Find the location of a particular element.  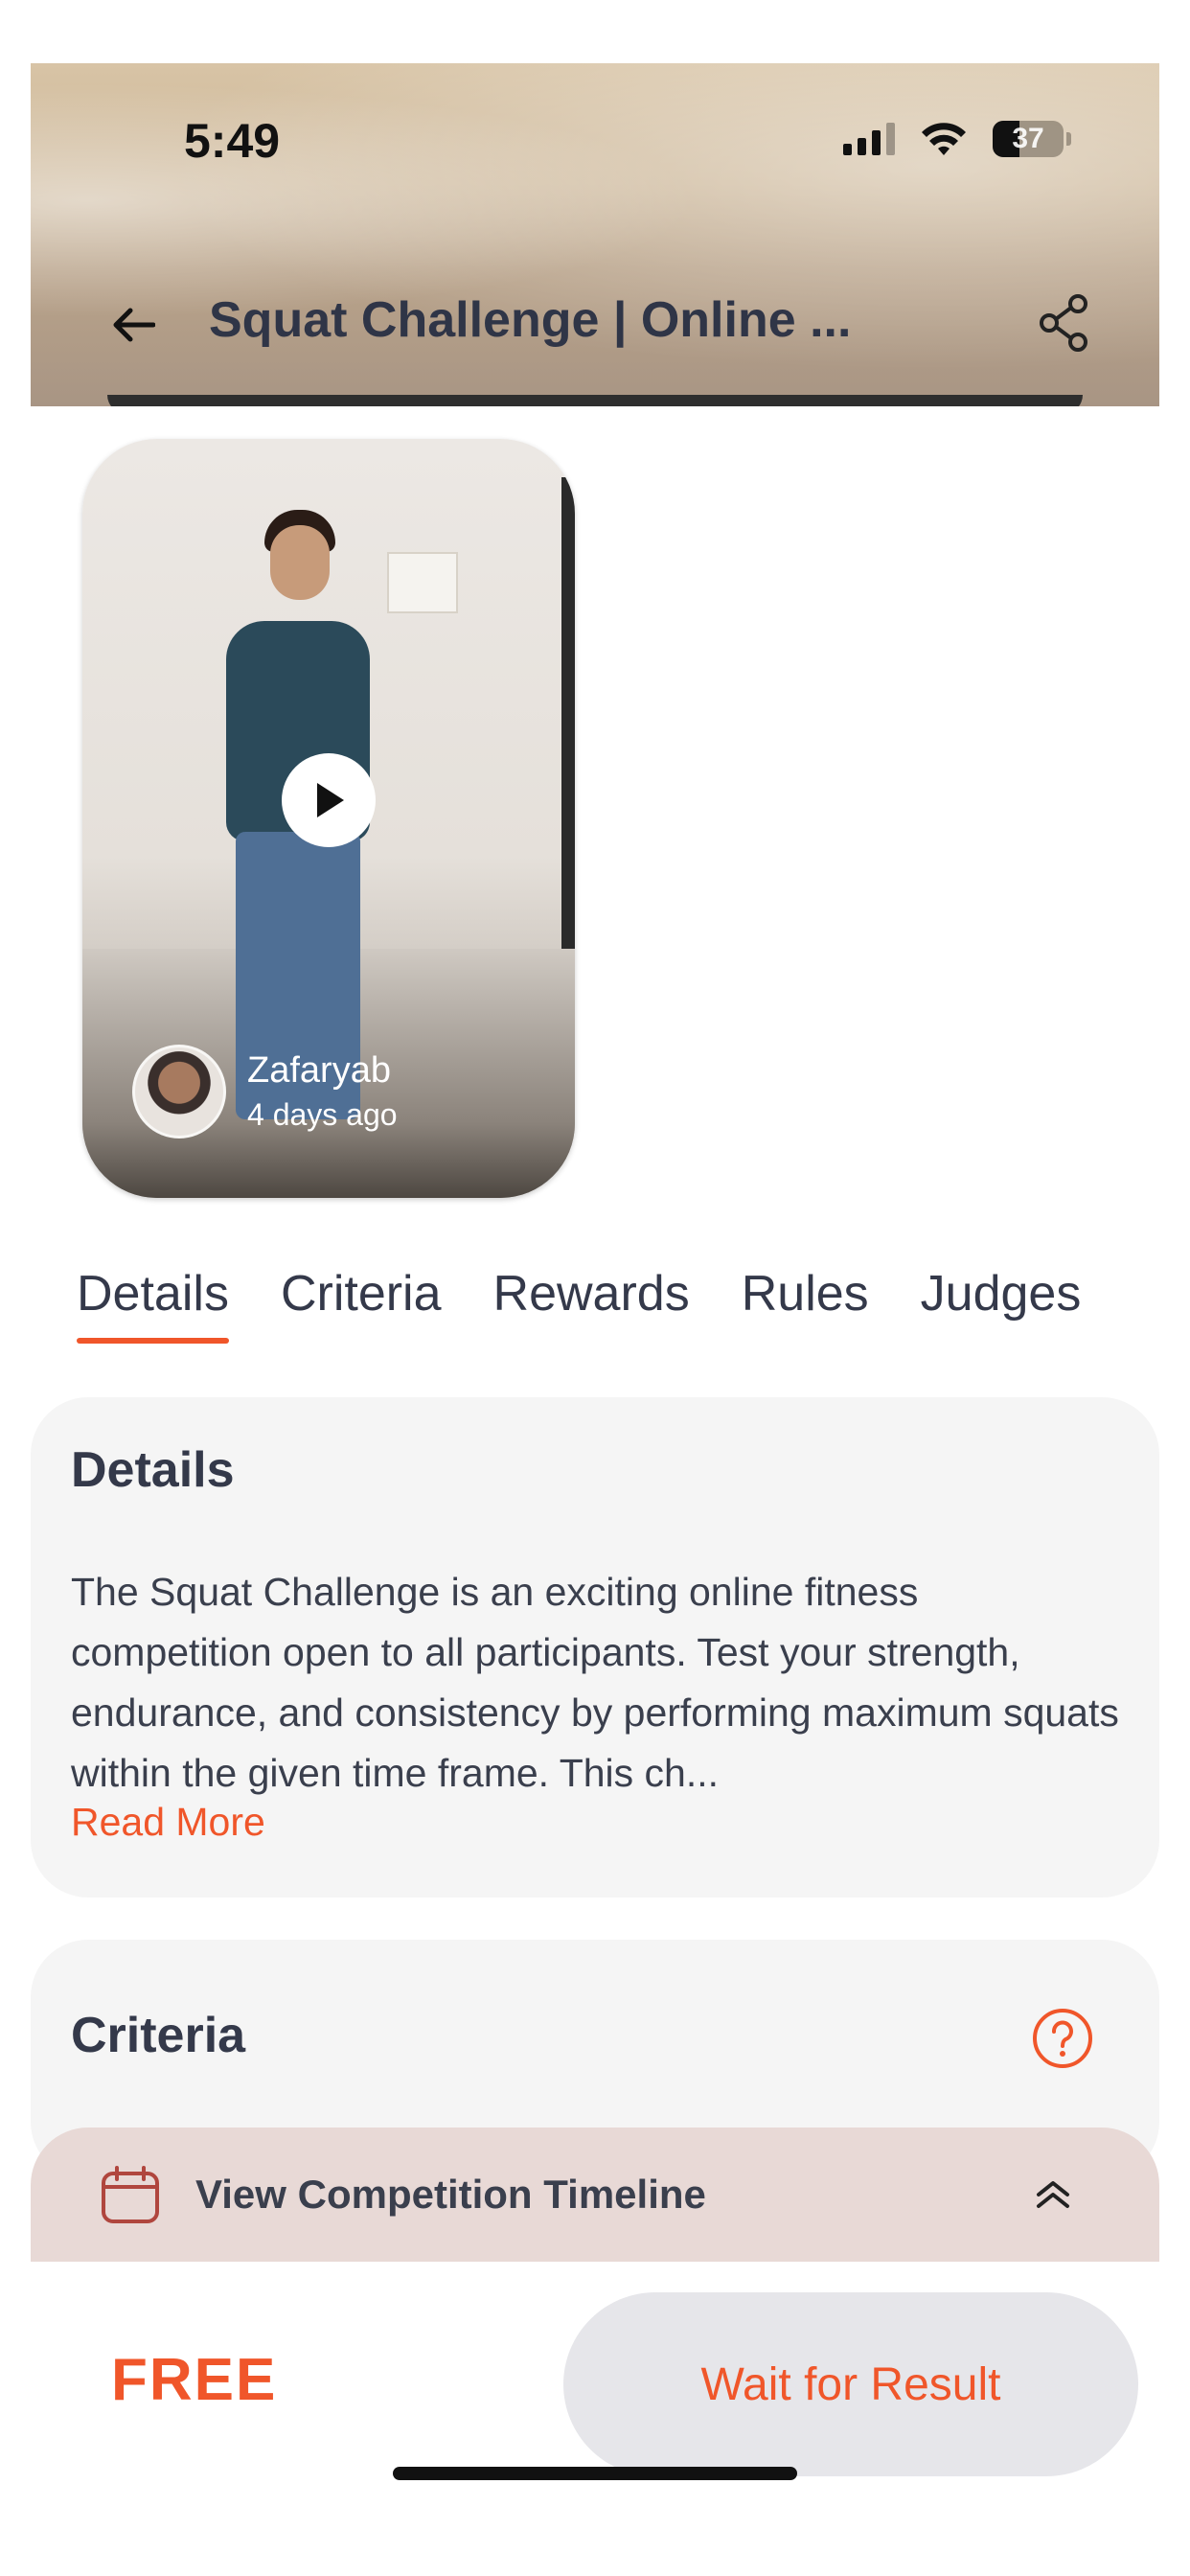

tab-rewards: Rewards is located at coordinates (591, 1300).